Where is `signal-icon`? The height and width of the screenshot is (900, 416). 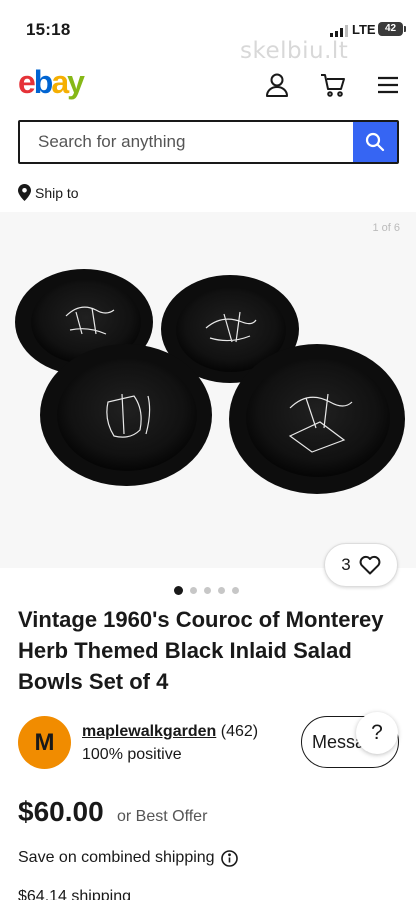 signal-icon is located at coordinates (339, 31).